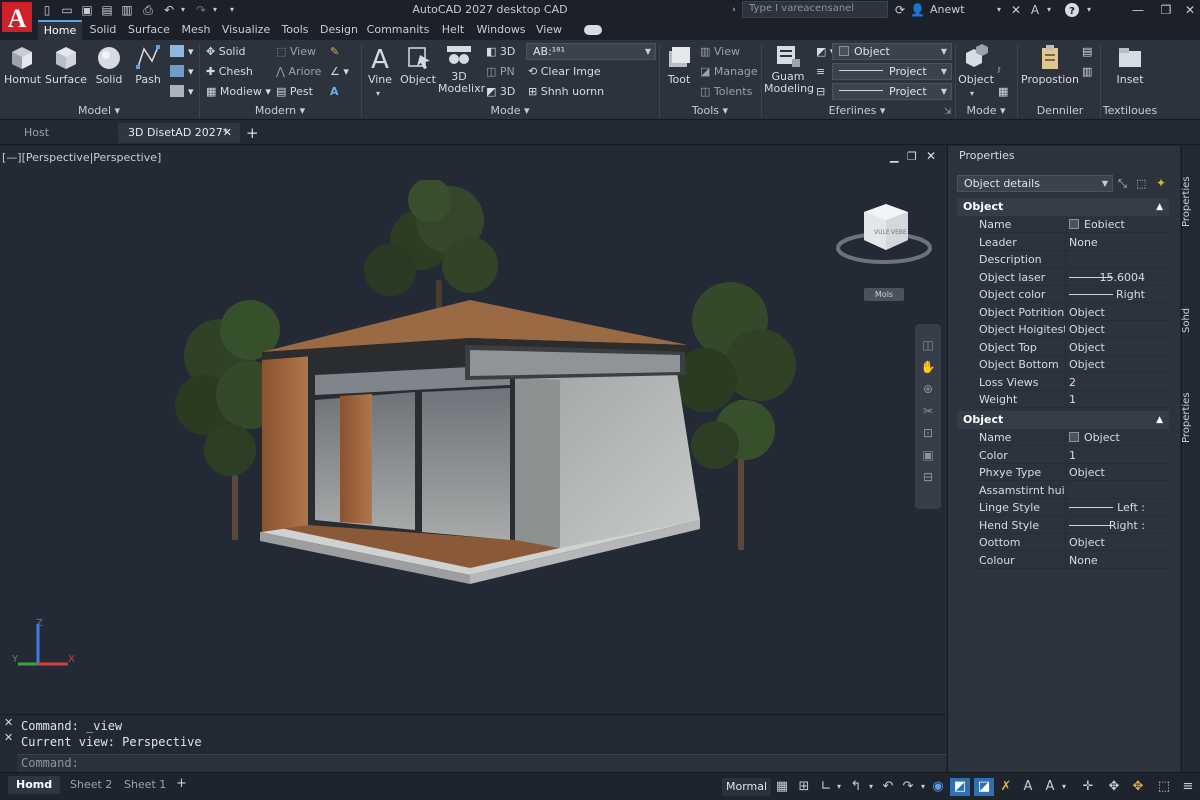 The height and width of the screenshot is (800, 1200). What do you see at coordinates (1072, 472) in the screenshot?
I see `property-row: Phxye Type Object` at bounding box center [1072, 472].